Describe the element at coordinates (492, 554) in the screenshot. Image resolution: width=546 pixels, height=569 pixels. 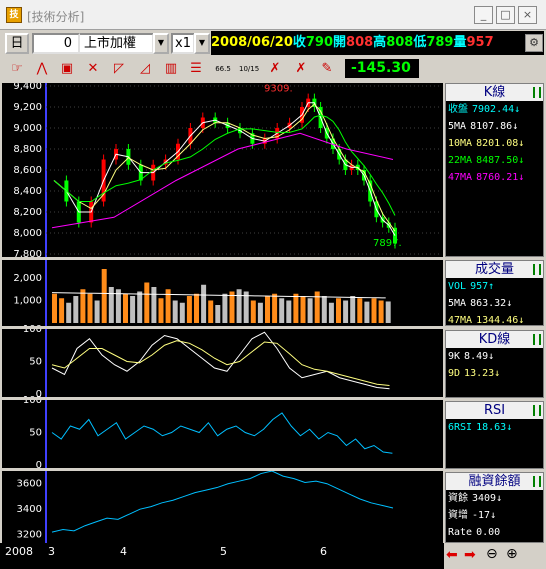
I see `zoom-out-icon: ⊖` at that location.